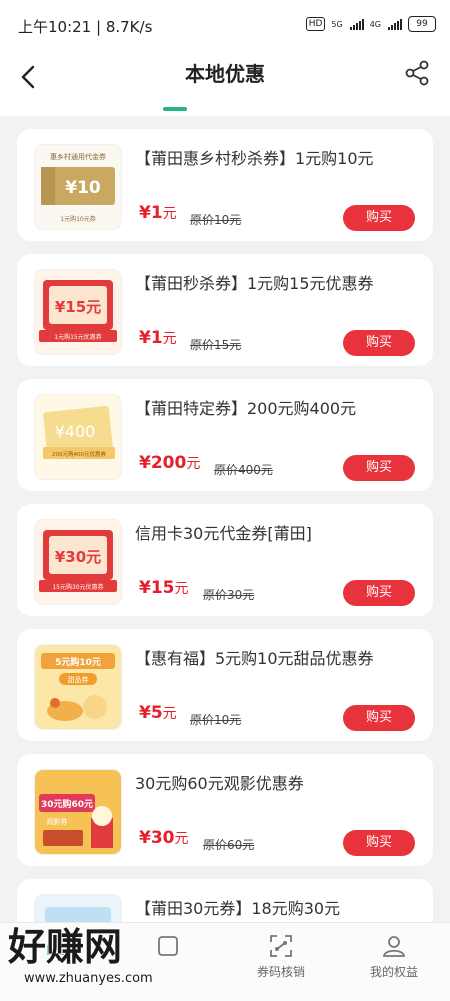  I want to click on nav-activity, so click(168, 948).